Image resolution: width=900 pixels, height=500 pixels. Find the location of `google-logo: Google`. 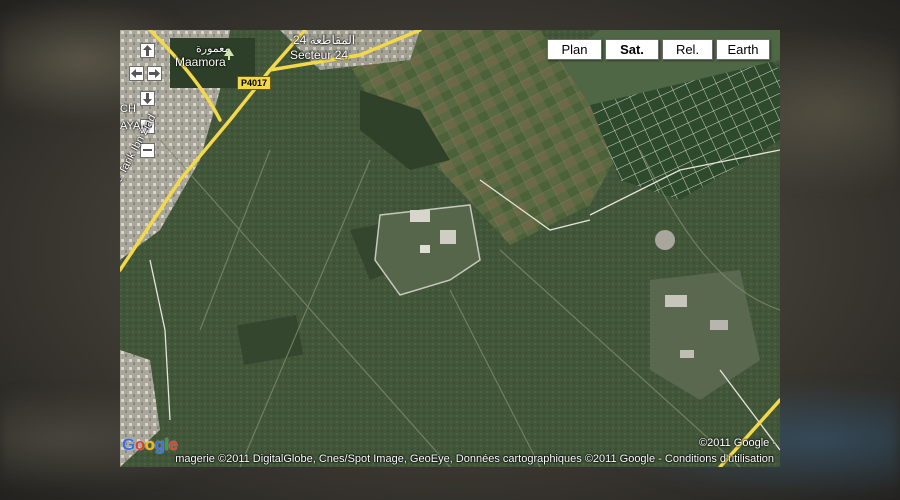

google-logo: Google is located at coordinates (150, 445).